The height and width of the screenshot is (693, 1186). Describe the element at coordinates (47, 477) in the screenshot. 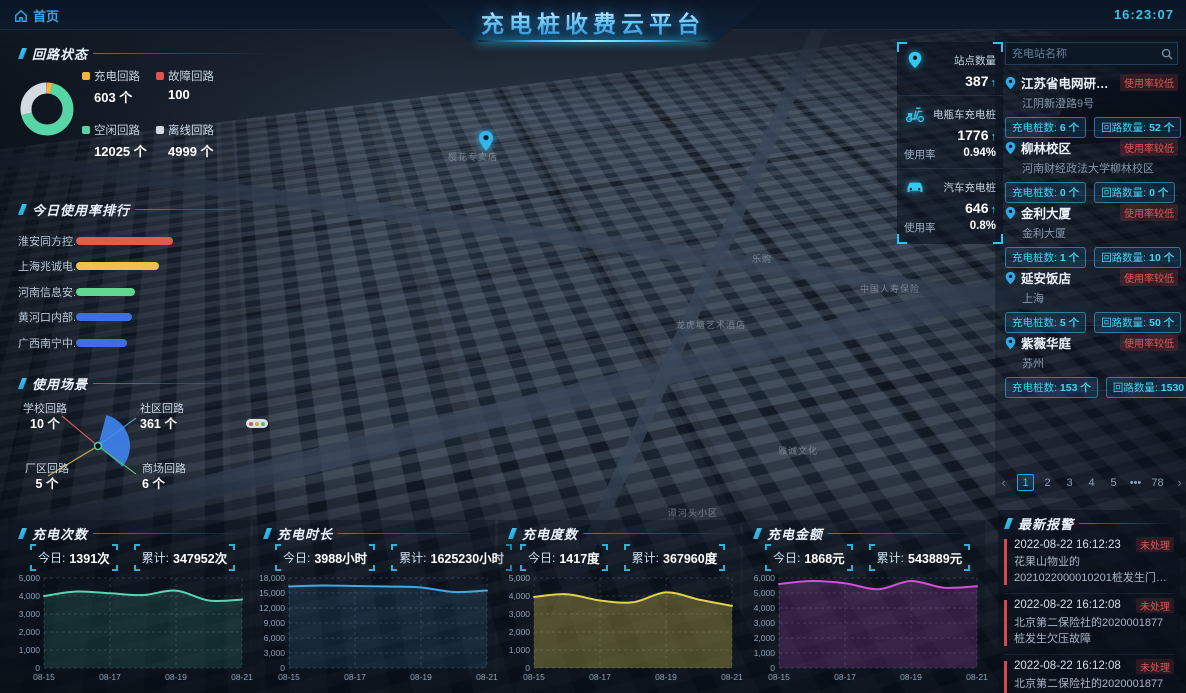

I see `scene-item-factory: 厂区回路 5 个` at that location.